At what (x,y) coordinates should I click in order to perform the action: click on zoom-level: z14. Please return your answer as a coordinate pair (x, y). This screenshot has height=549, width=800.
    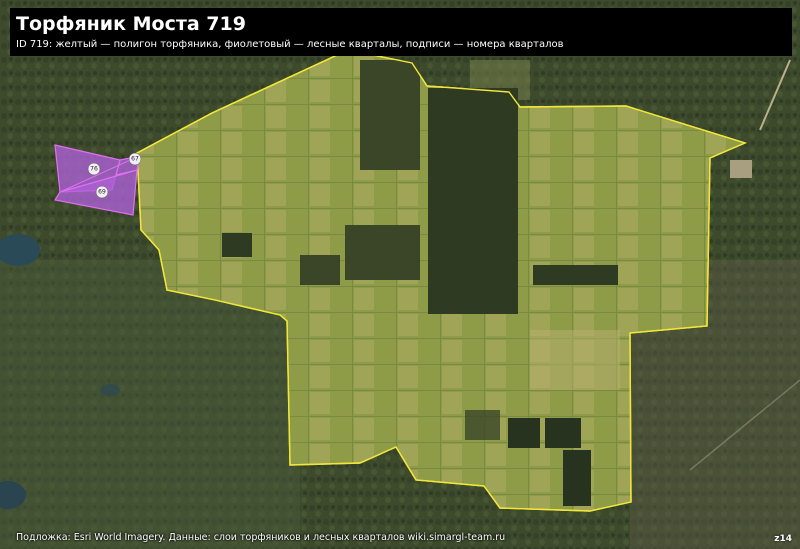
    Looking at the image, I should click on (783, 539).